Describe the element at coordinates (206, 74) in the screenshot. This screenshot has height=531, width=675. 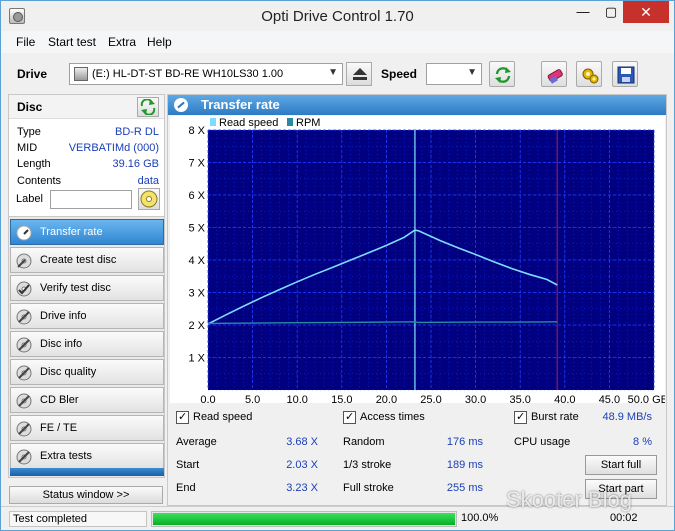
I see `drive-select: (E:) HL-DT-ST BD-RE WH10LS30 1.00 ▼` at that location.